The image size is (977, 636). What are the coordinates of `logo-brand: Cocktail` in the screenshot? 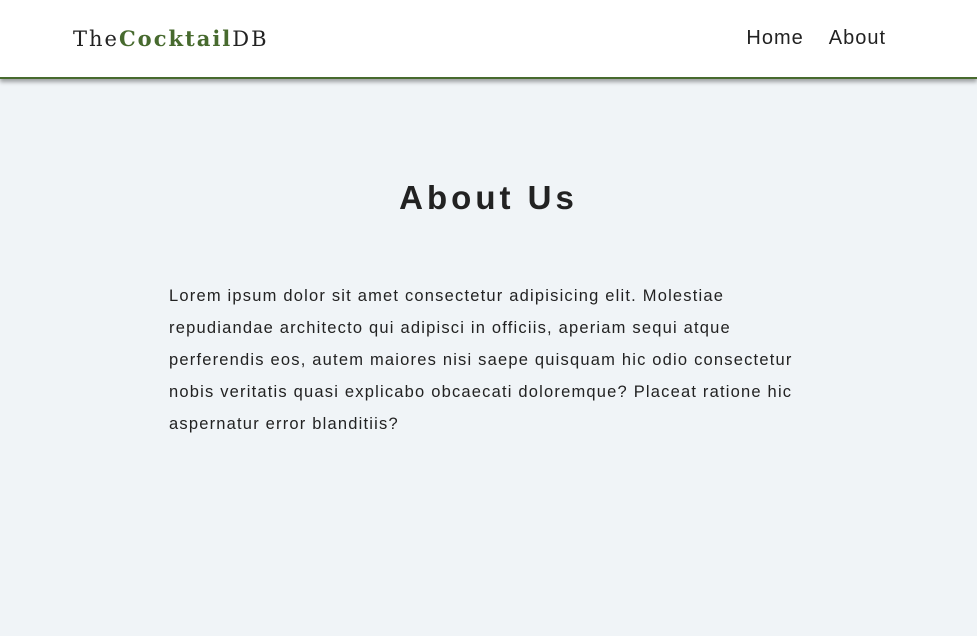 It's located at (175, 38).